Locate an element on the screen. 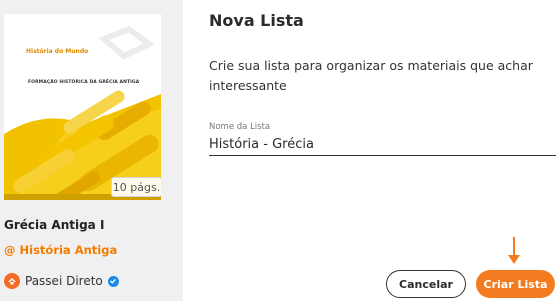 This screenshot has height=301, width=556. page-count-badge: 10 págs. is located at coordinates (136, 187).